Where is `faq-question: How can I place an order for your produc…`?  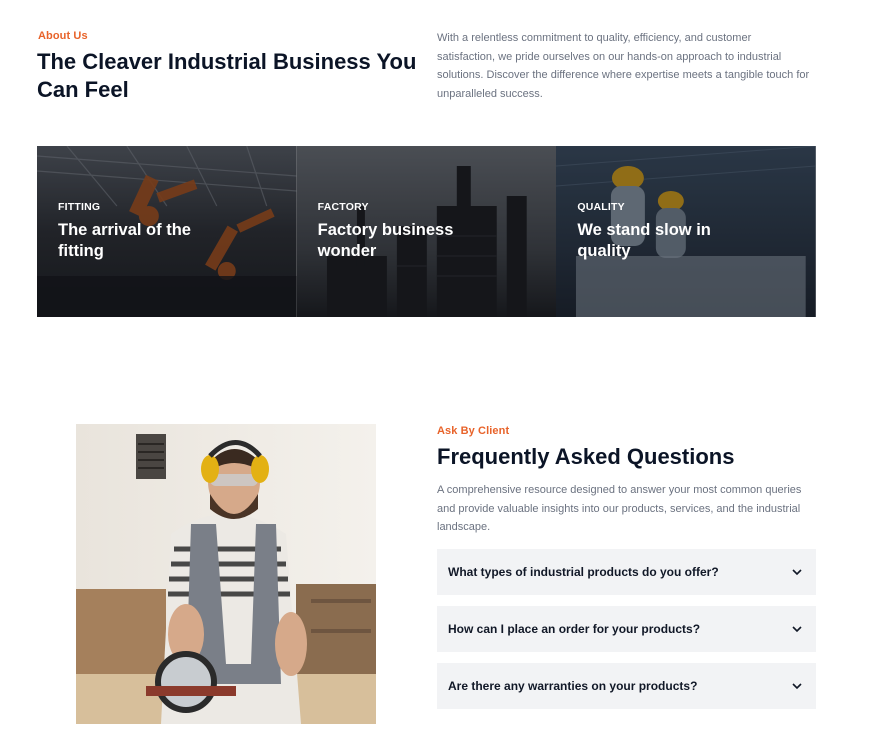
faq-question: How can I place an order for your produc… is located at coordinates (574, 629).